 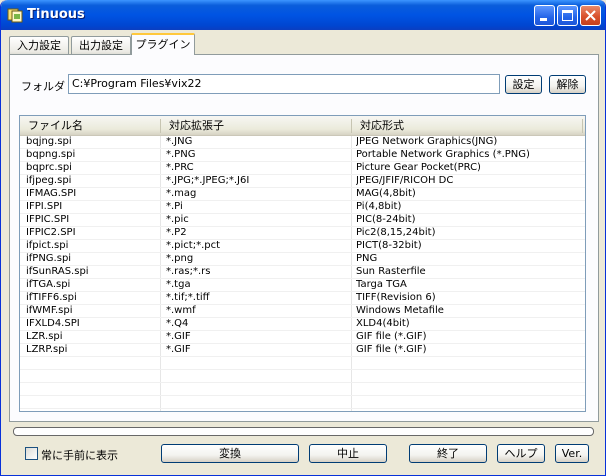 What do you see at coordinates (177, 323) in the screenshot?
I see `cell-extensions: *.Q4` at bounding box center [177, 323].